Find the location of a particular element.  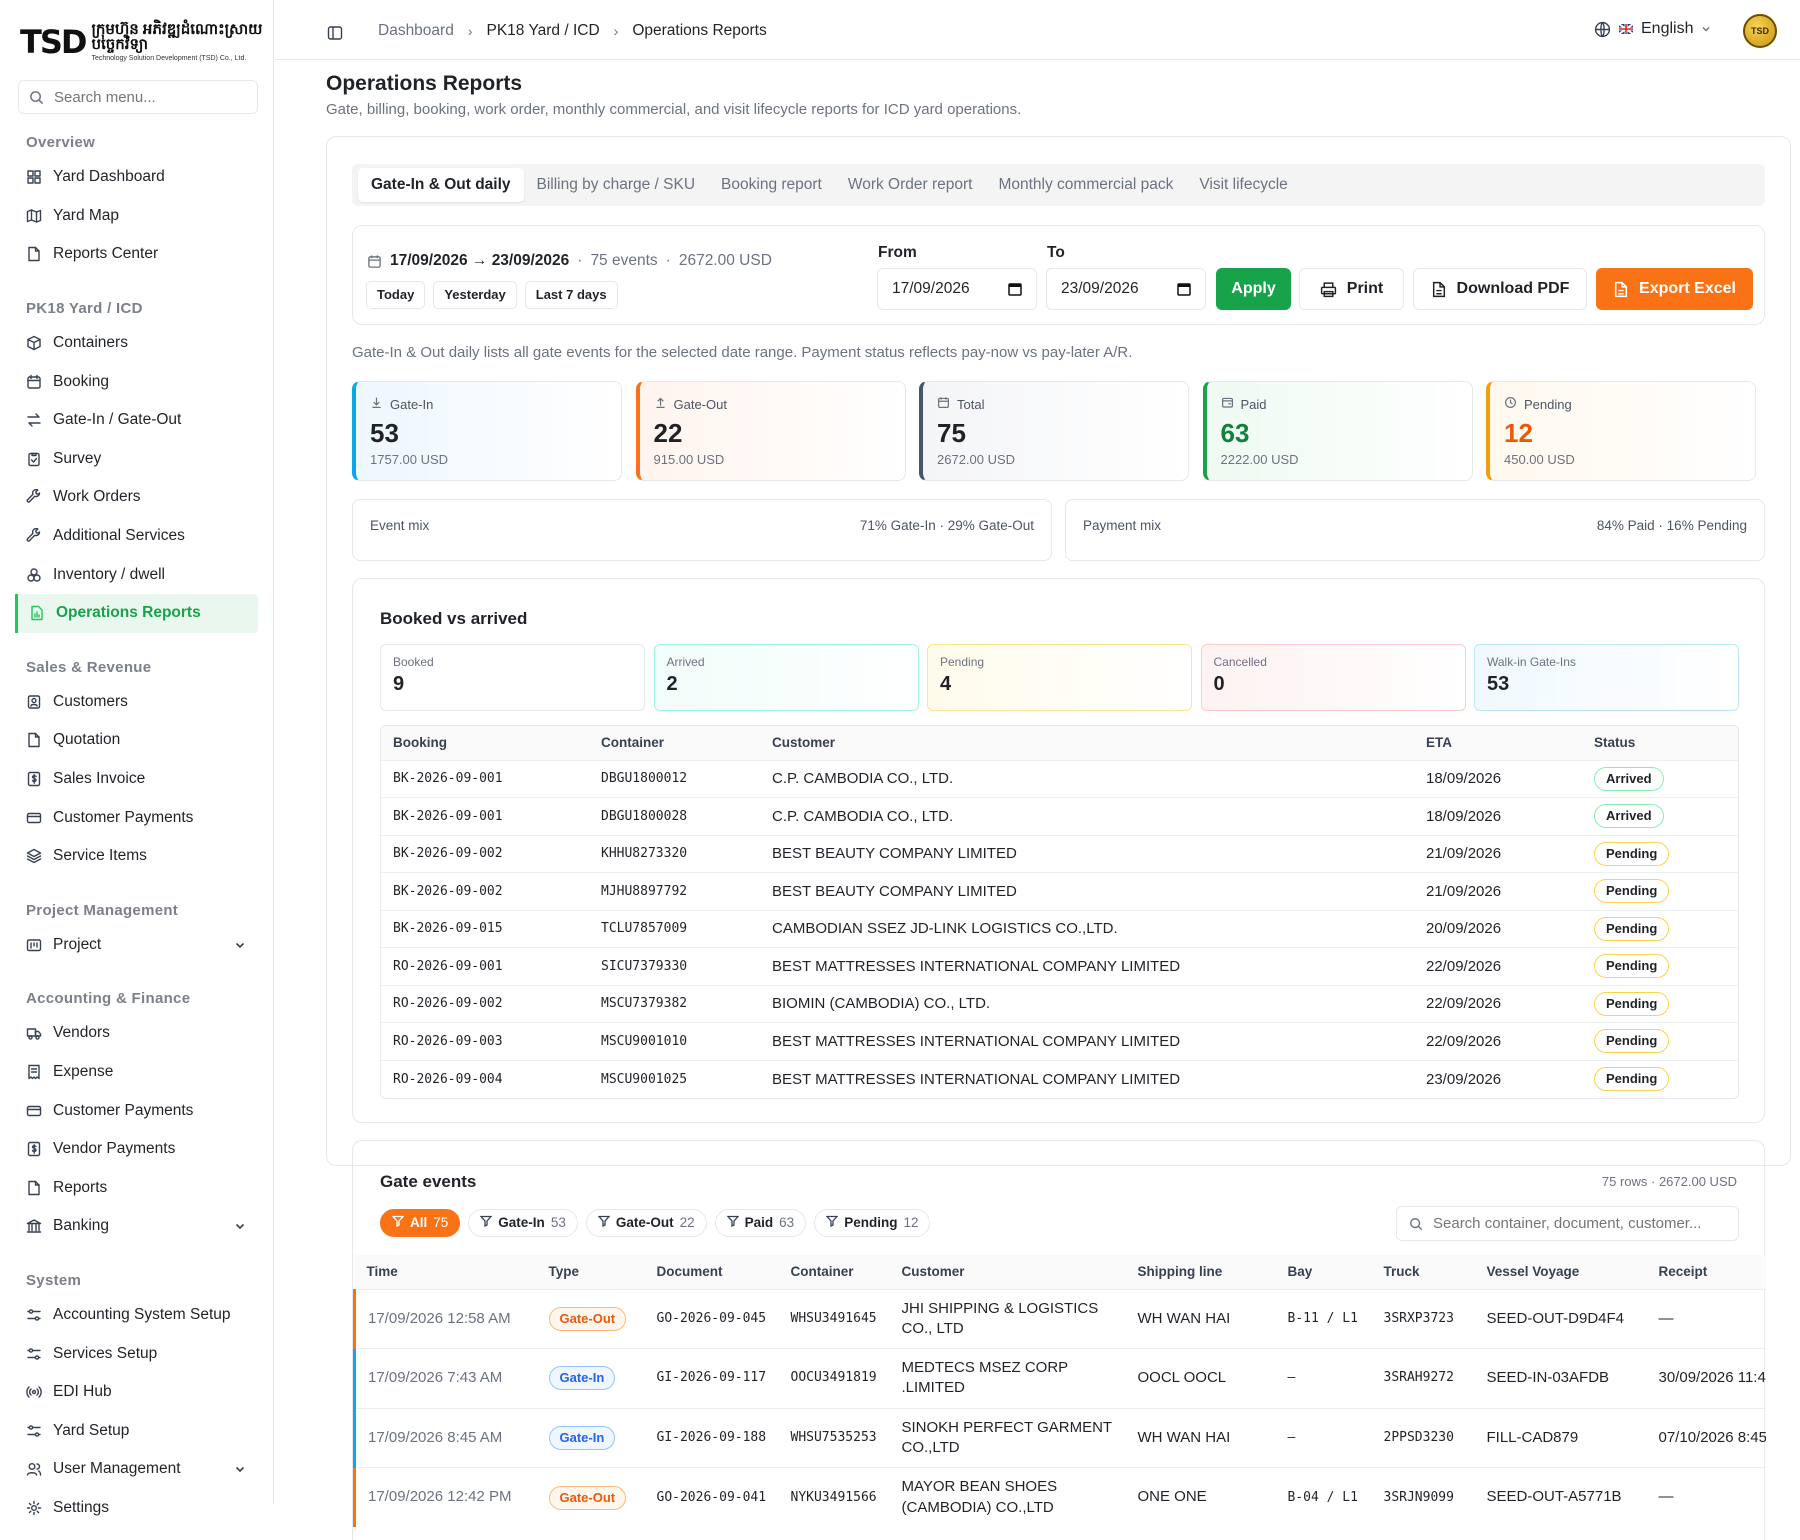

col-bay: Bay is located at coordinates (1323, 1272).